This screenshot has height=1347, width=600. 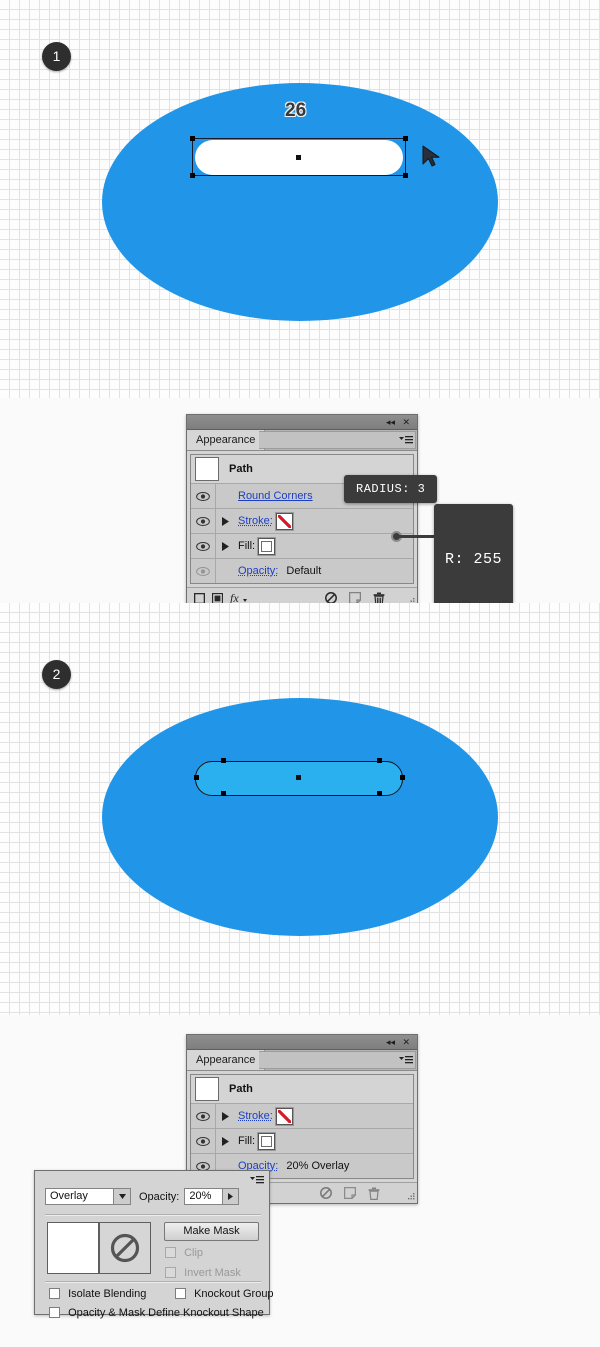 I want to click on isolate-blending-checkbox, so click(x=54, y=1293).